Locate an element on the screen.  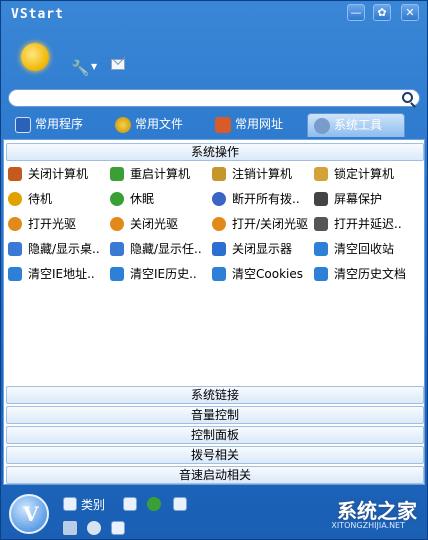
item-label: 锁定计算机 is located at coordinates (364, 174).